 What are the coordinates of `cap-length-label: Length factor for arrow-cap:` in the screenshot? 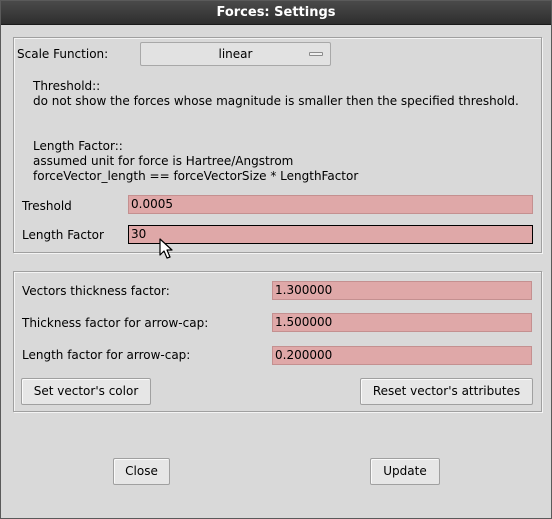 It's located at (106, 355).